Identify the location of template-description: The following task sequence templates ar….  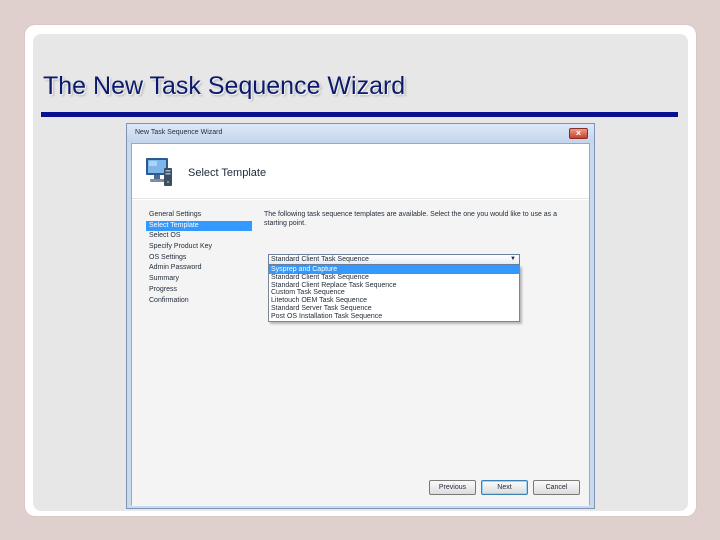
(411, 219).